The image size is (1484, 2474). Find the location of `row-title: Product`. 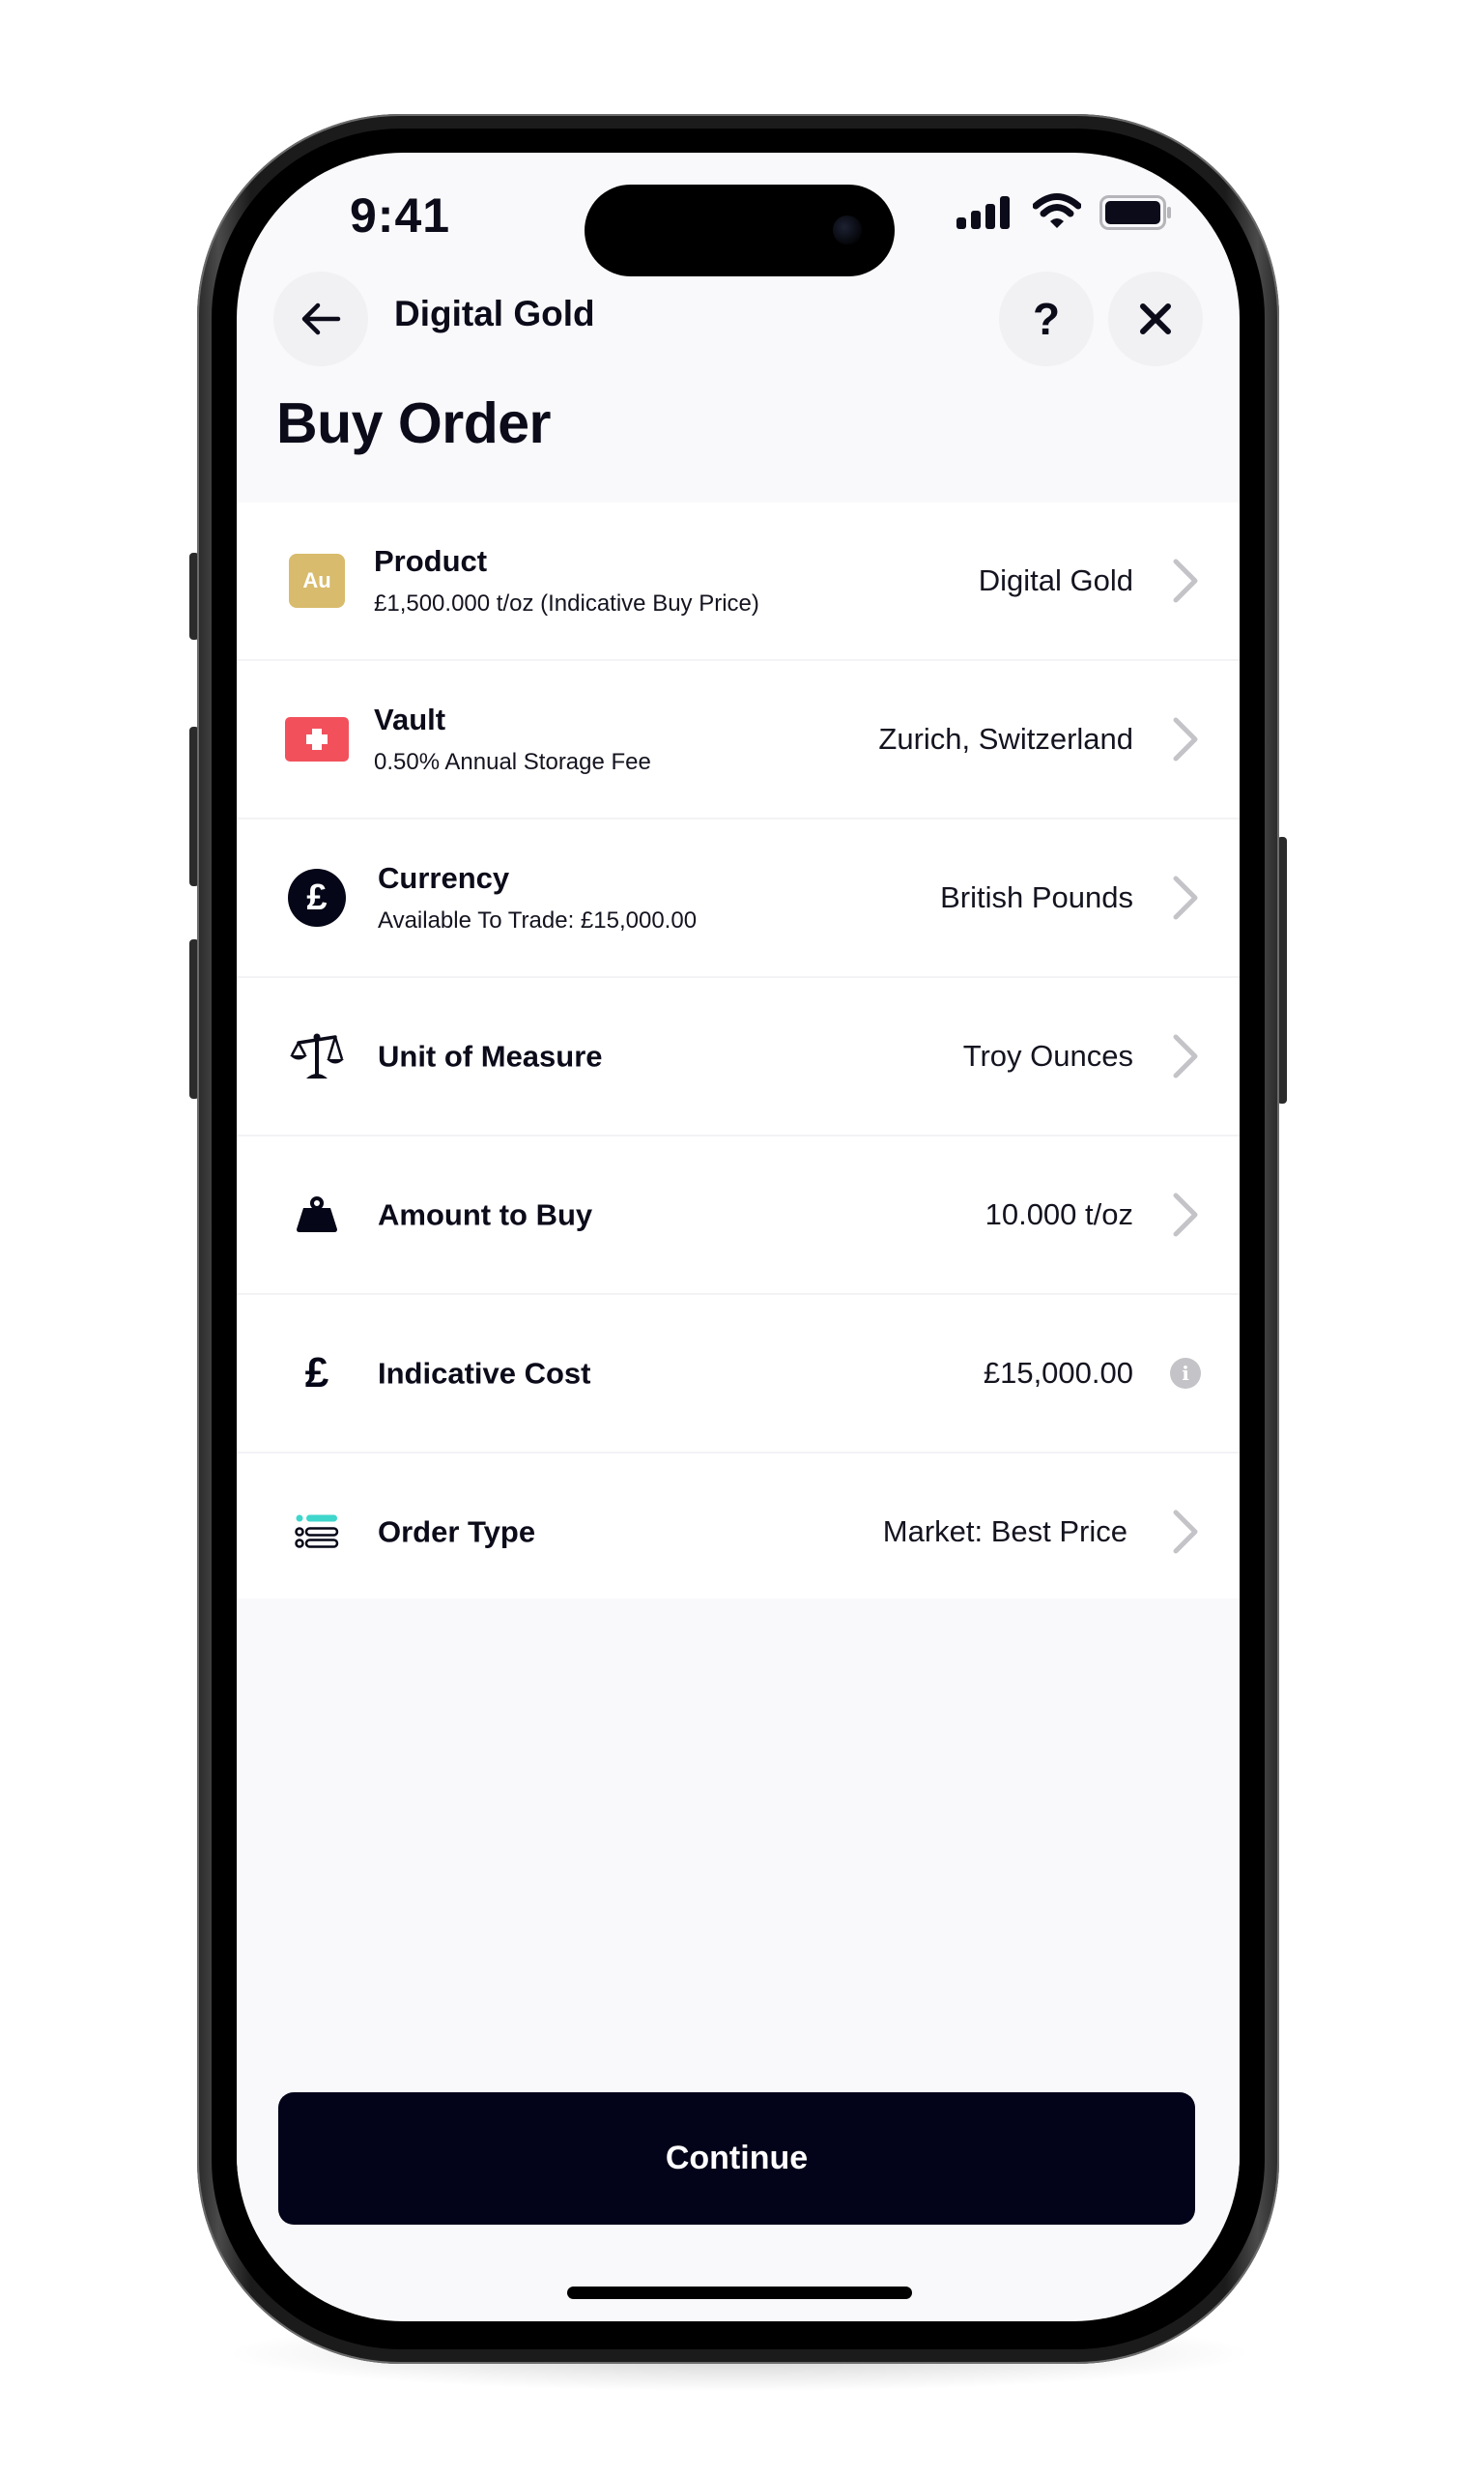

row-title: Product is located at coordinates (431, 562).